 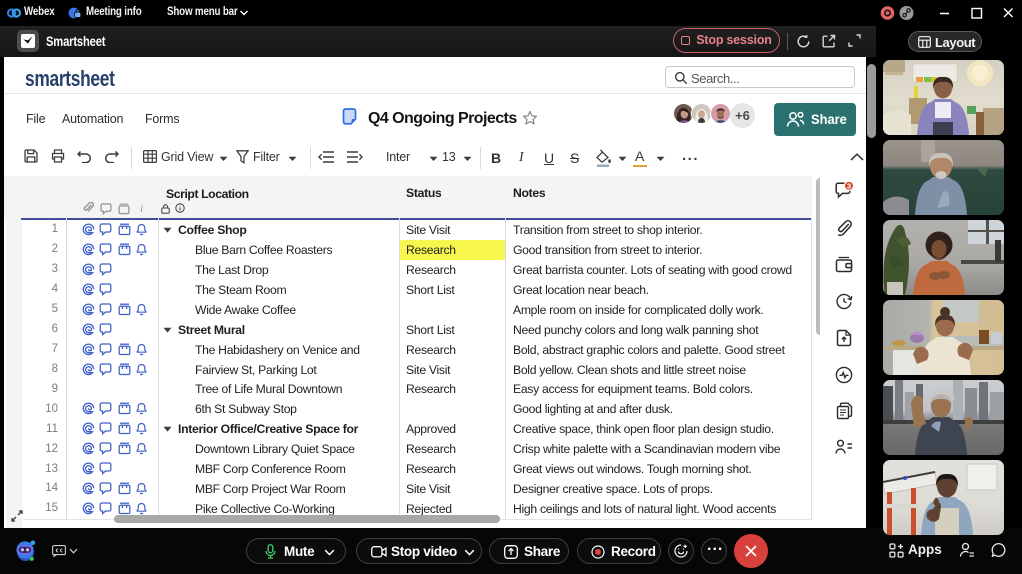 I want to click on svg-text: 3, so click(x=849, y=186).